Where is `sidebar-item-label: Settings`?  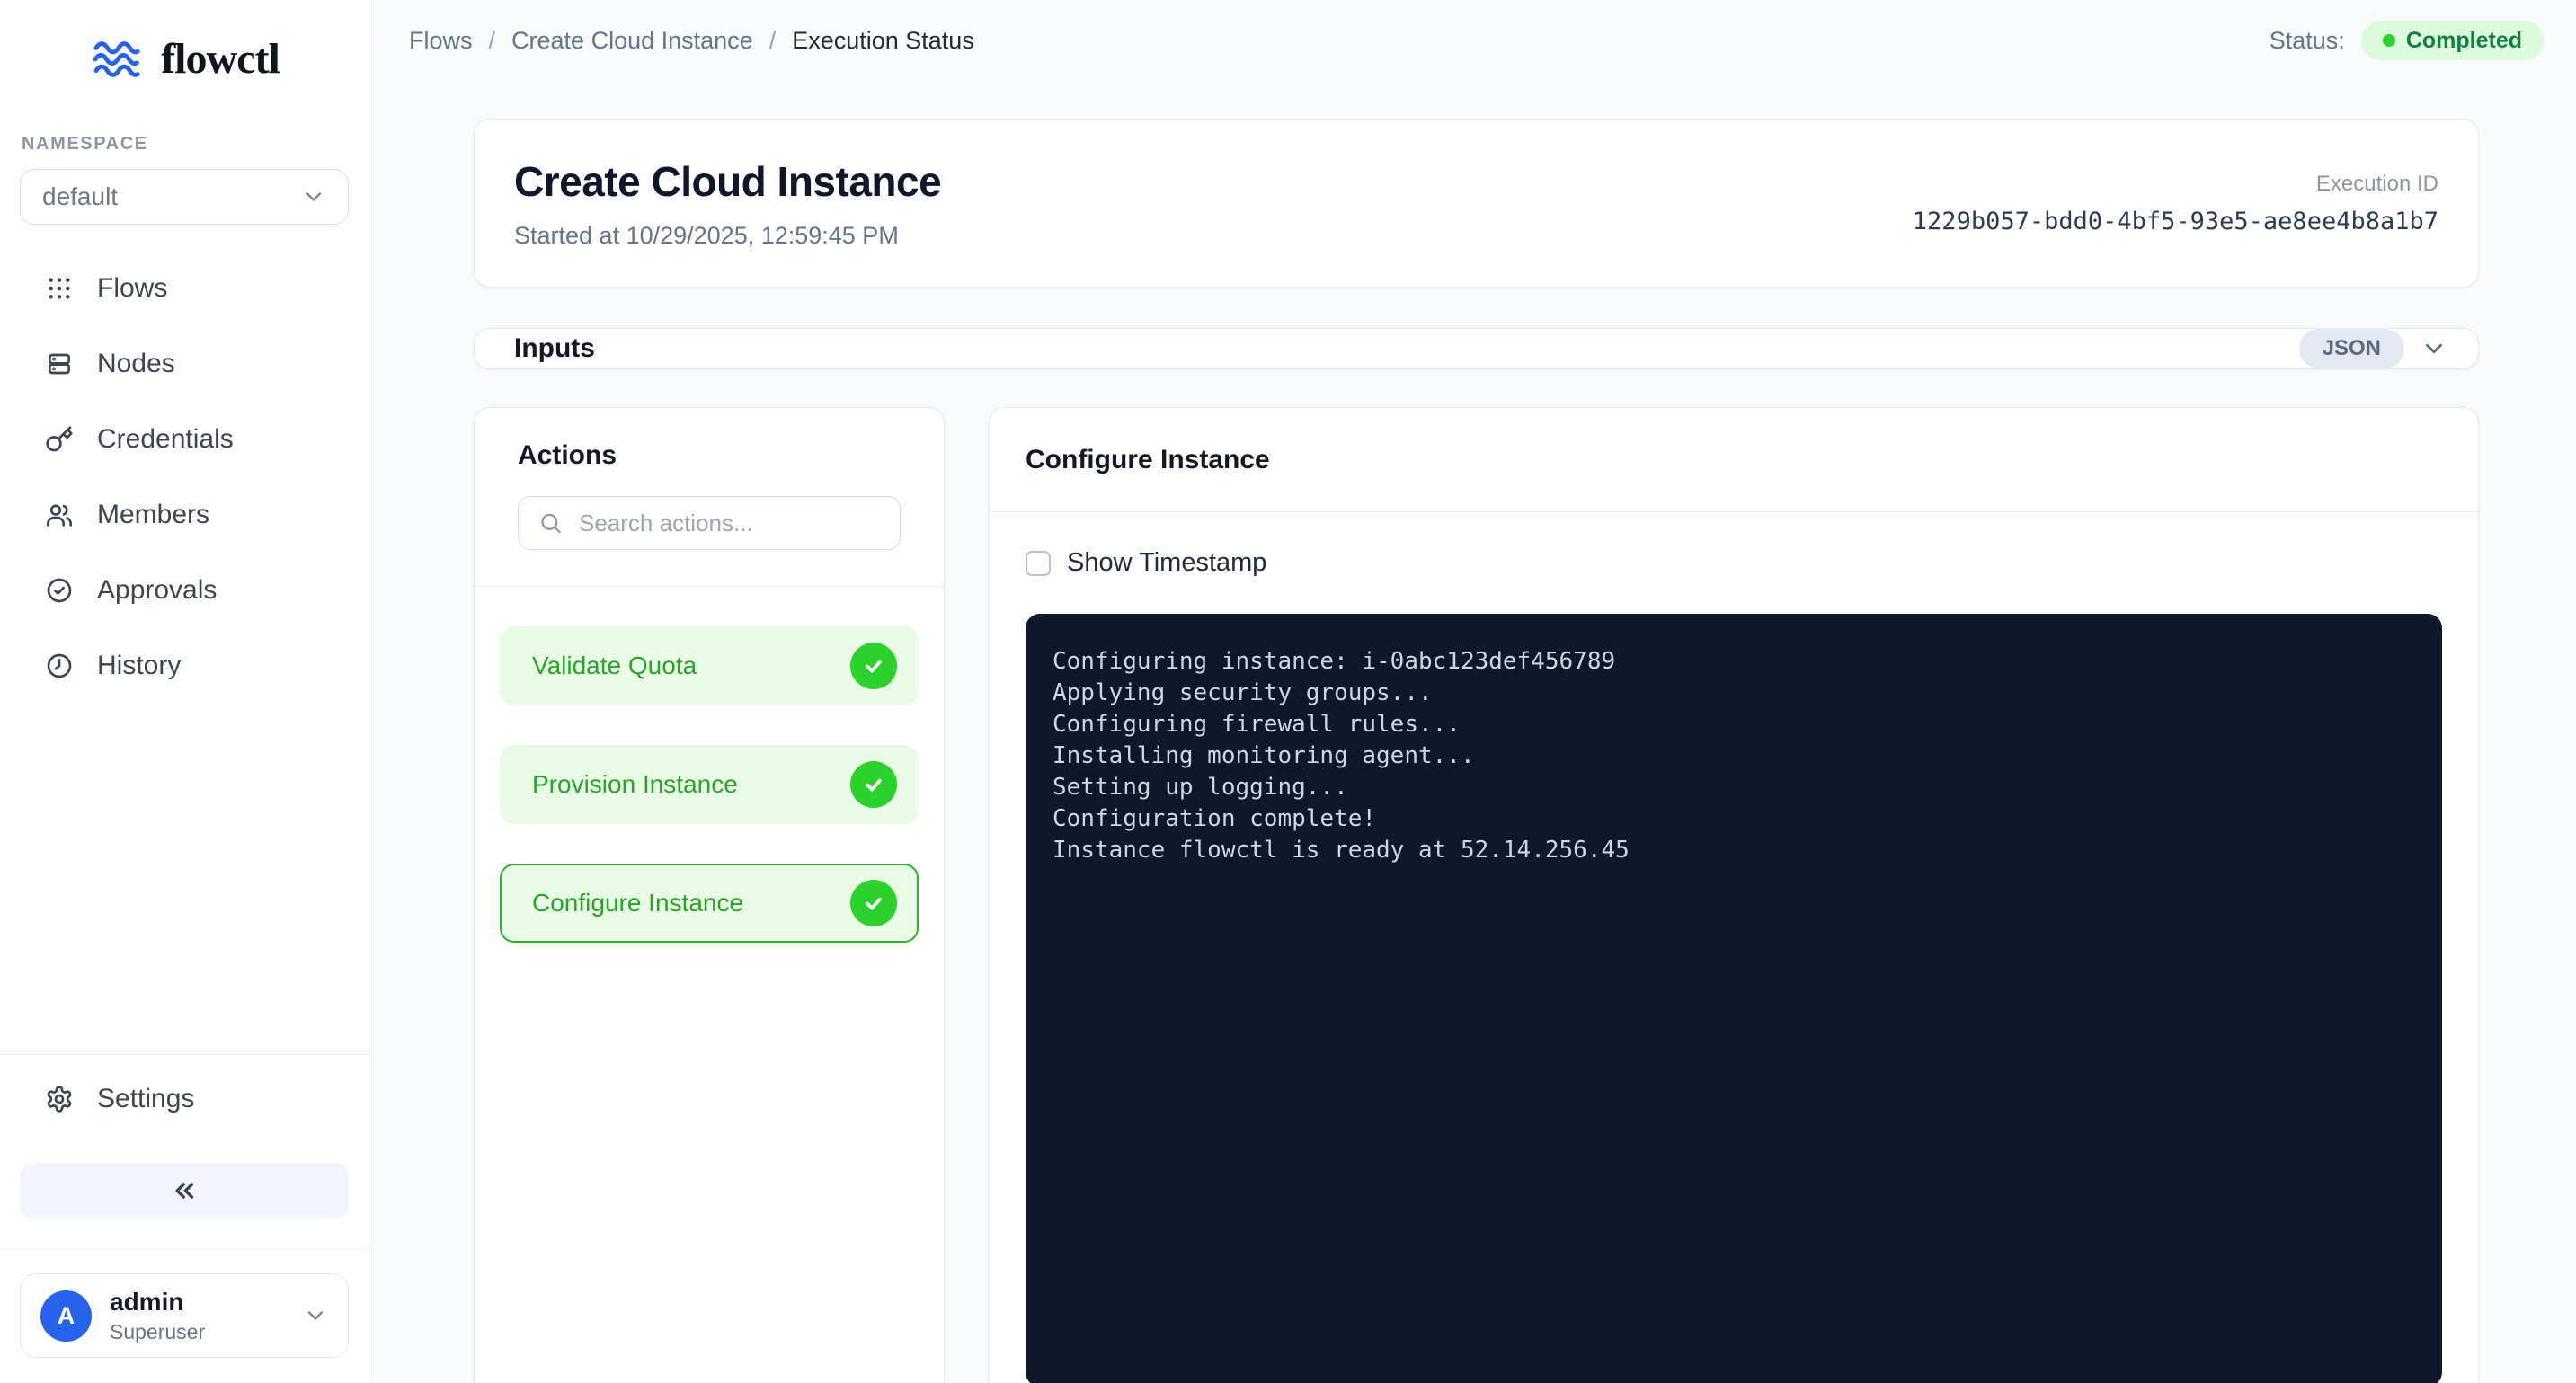
sidebar-item-label: Settings is located at coordinates (146, 1098).